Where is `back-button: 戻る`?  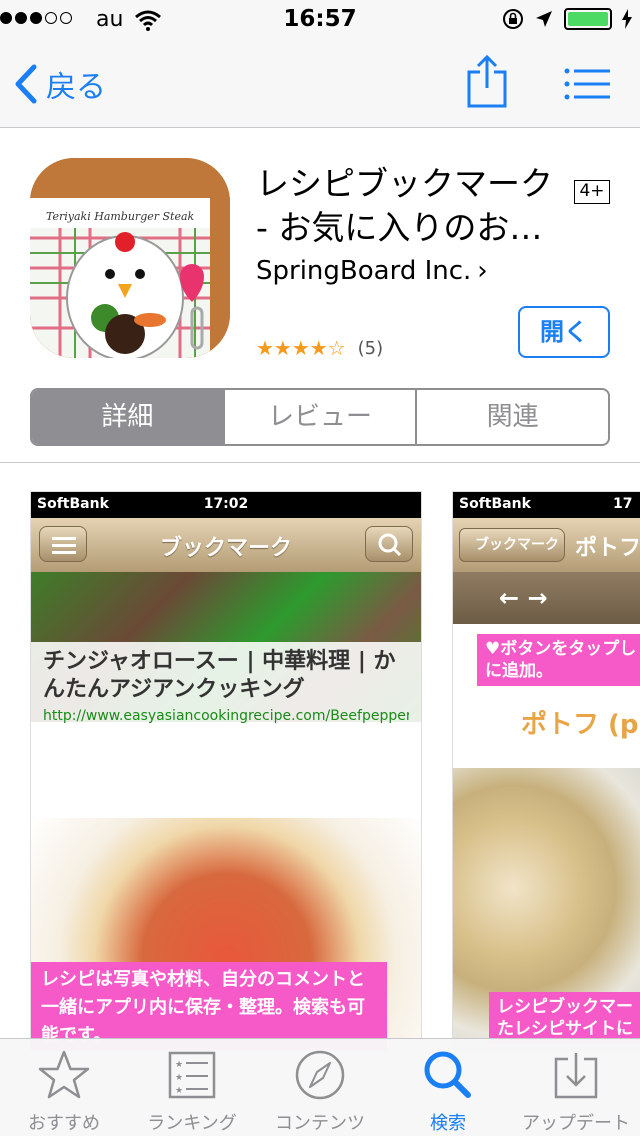
back-button: 戻る is located at coordinates (60, 84).